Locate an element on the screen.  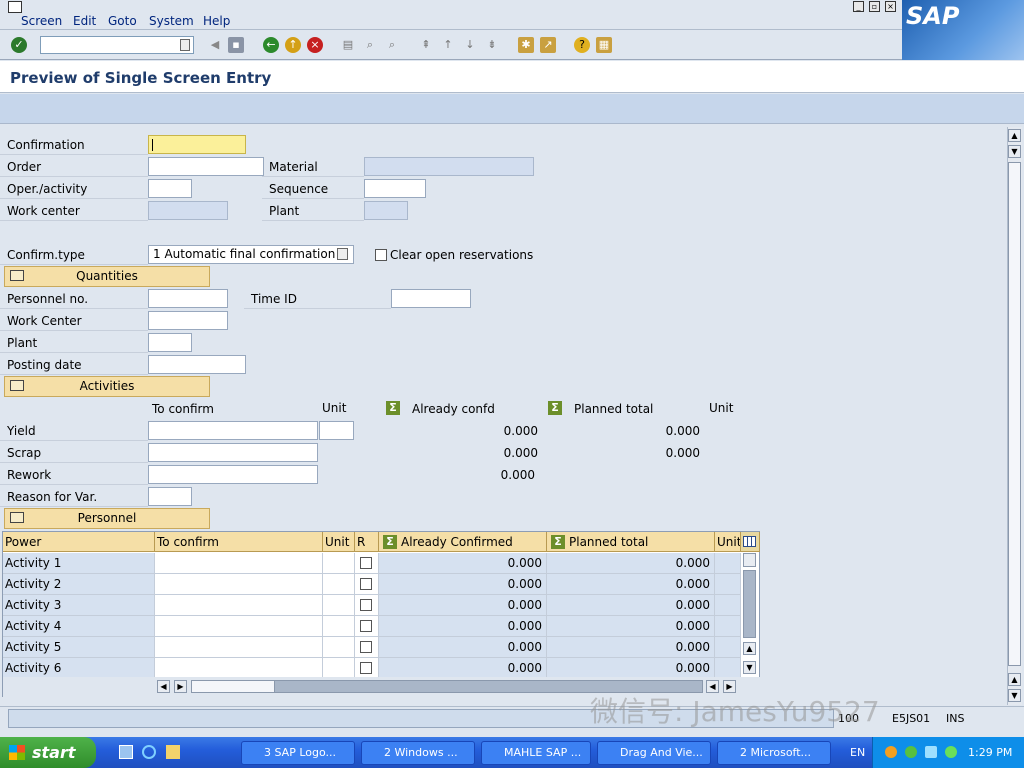
posting-date-input is located at coordinates (197, 364).